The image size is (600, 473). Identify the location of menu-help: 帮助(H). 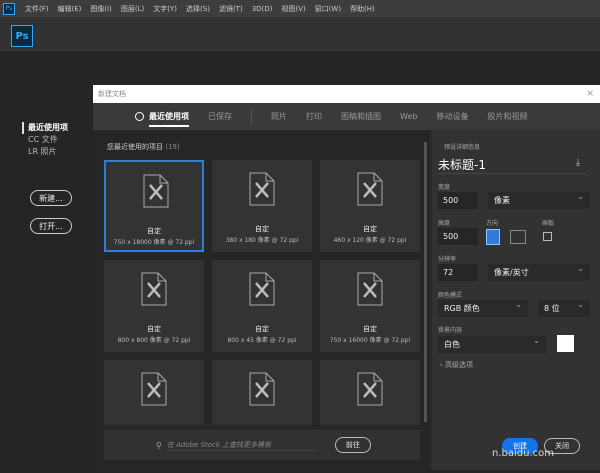
(362, 9).